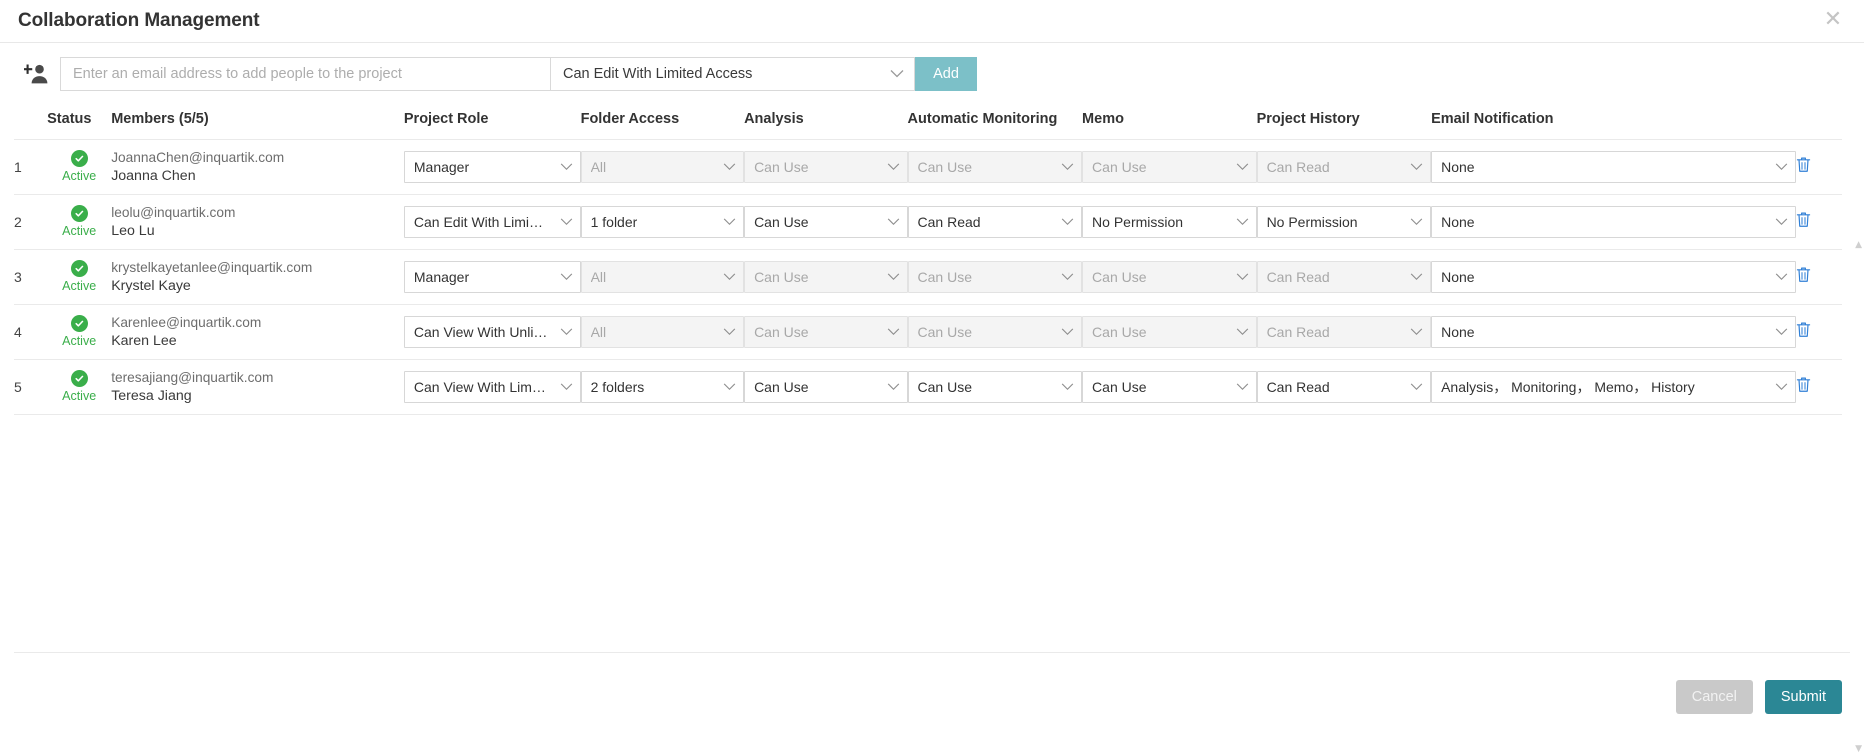  Describe the element at coordinates (1344, 222) in the screenshot. I see `project-history-select: No Permission` at that location.